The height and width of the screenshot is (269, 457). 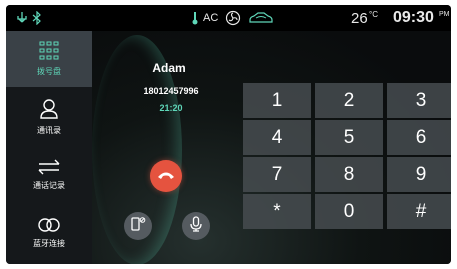 I want to click on fan-icon, so click(x=233, y=18).